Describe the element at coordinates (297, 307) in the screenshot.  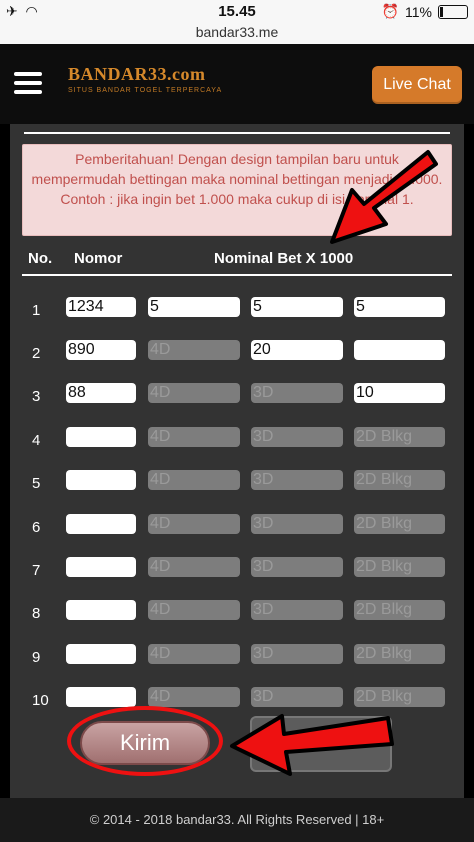
I see `bet-3d-input: 5` at that location.